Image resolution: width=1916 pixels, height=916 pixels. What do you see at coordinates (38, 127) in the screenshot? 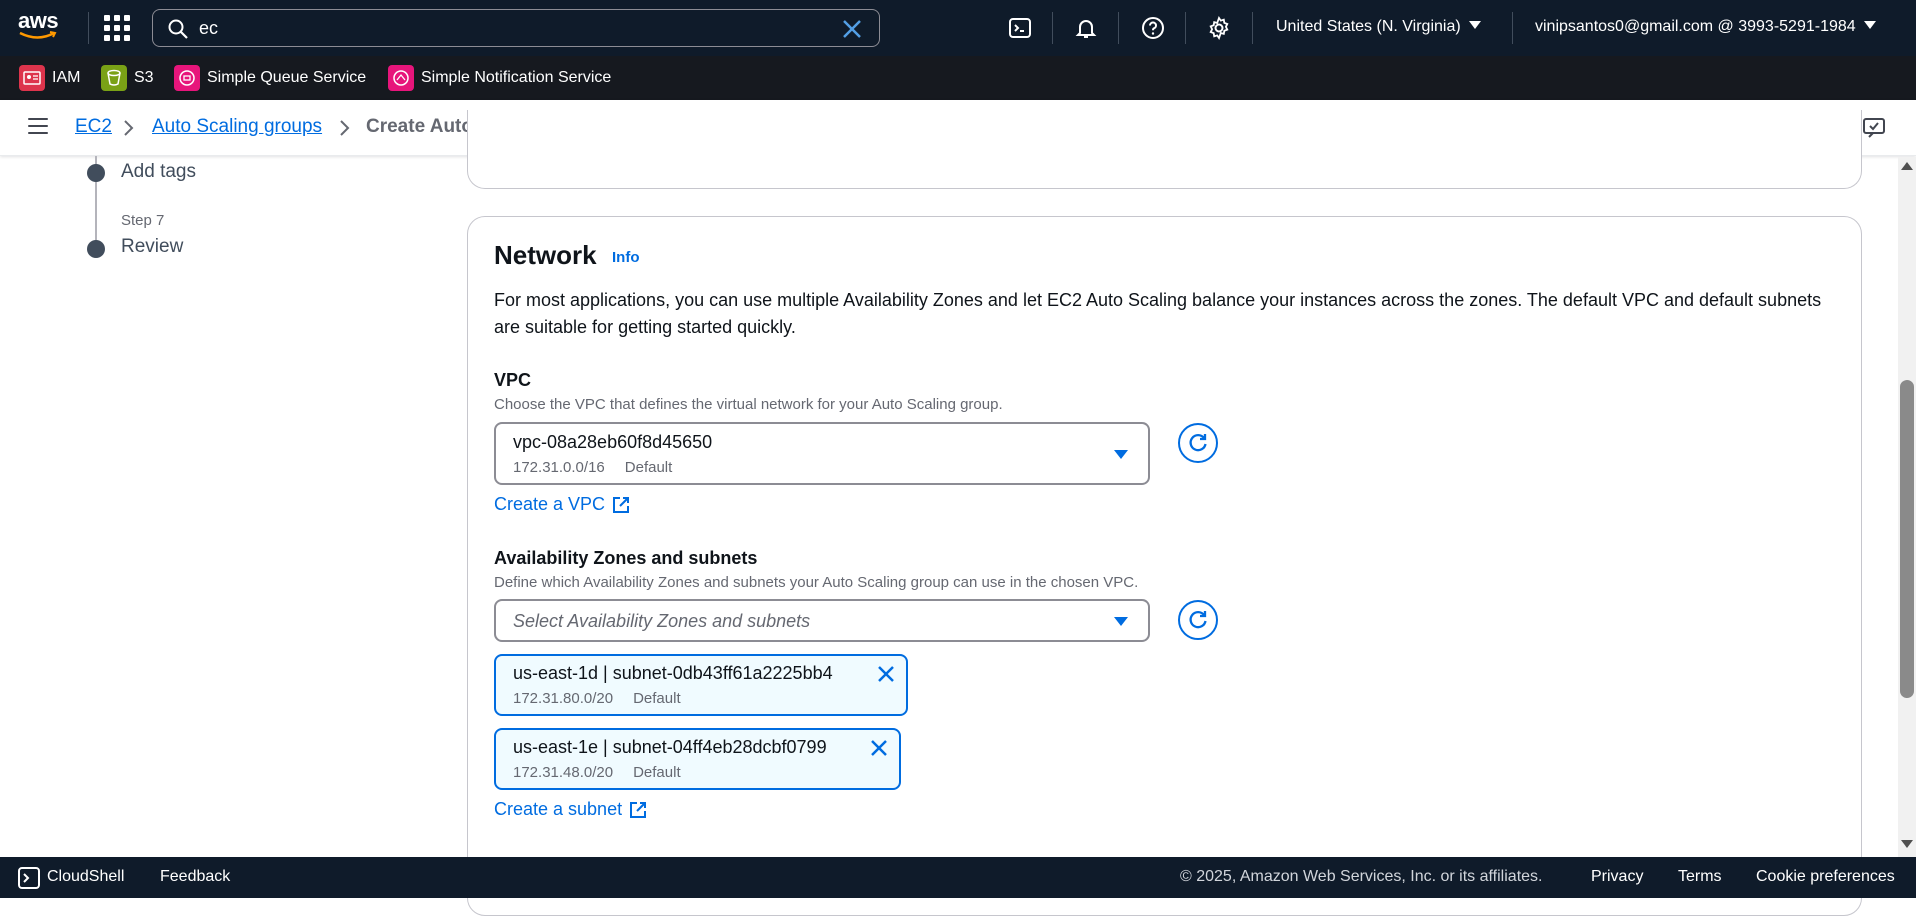
I see `menu-hamburger-icon` at bounding box center [38, 127].